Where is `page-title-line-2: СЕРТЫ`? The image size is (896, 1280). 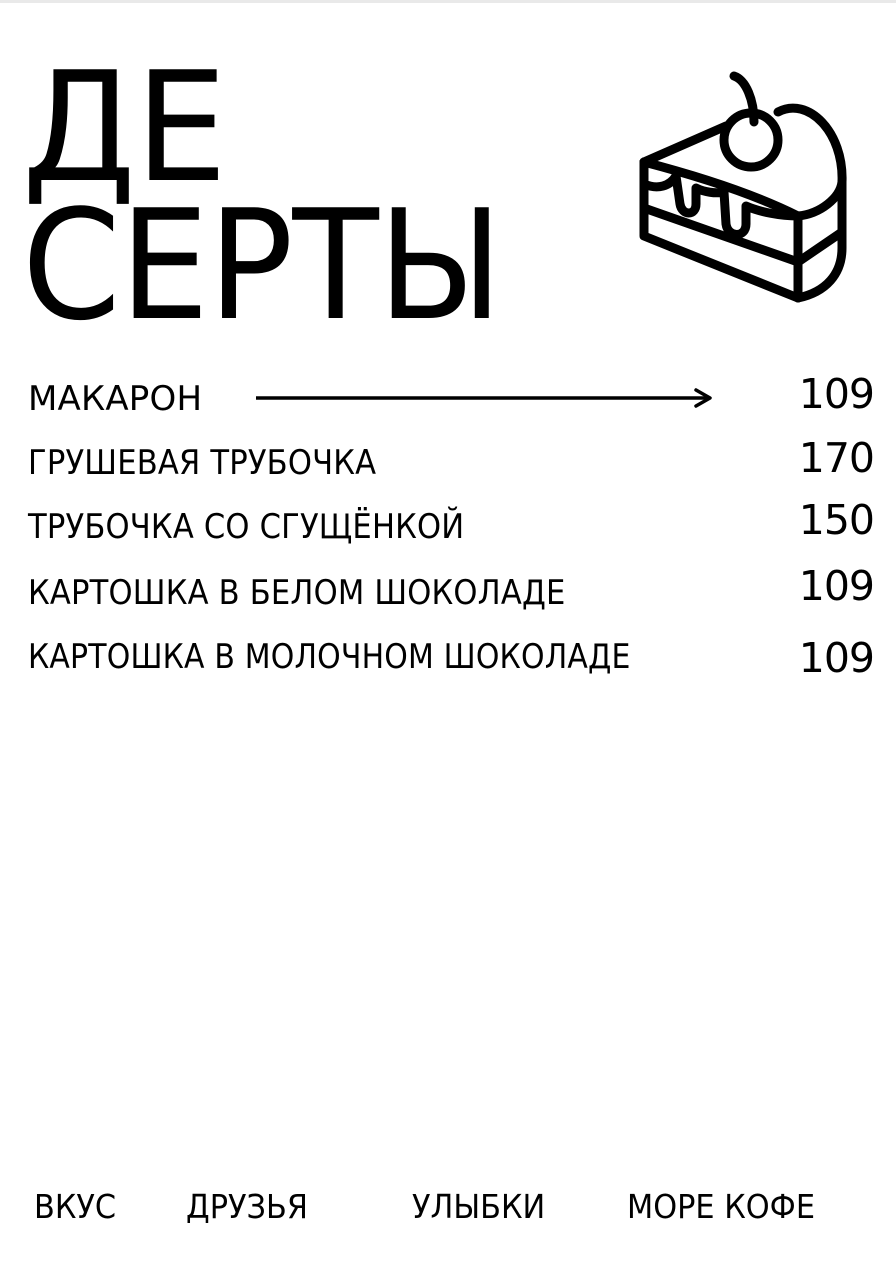 page-title-line-2: СЕРТЫ is located at coordinates (262, 265).